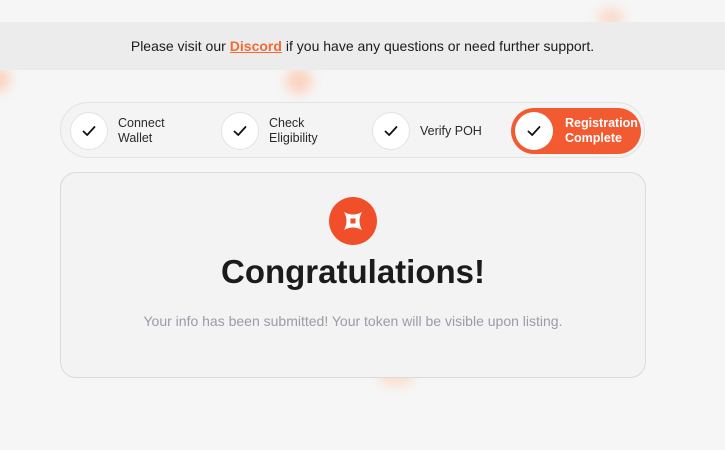 Image resolution: width=725 pixels, height=450 pixels. I want to click on discord-link: Discord, so click(256, 46).